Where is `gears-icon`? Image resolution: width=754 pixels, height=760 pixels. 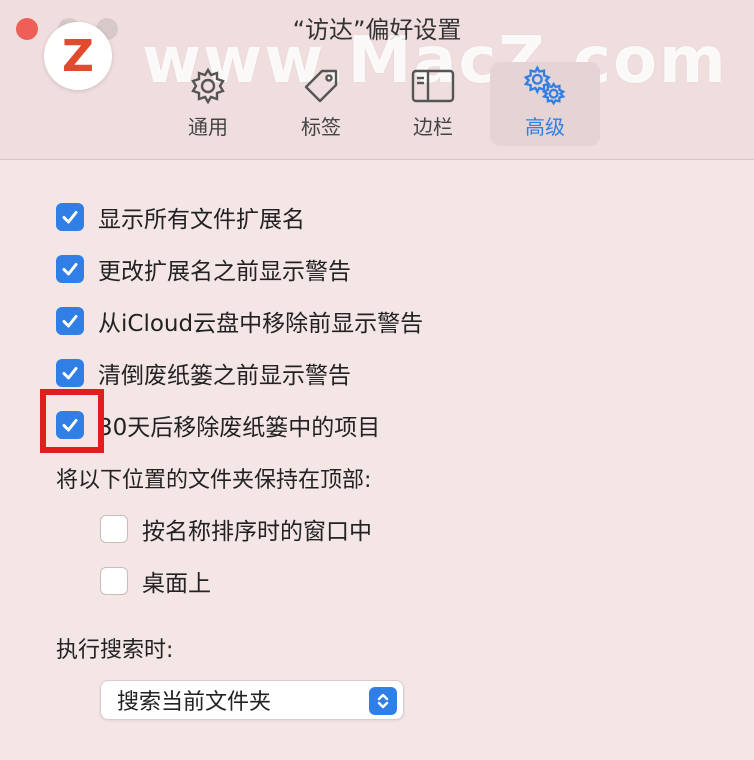 gears-icon is located at coordinates (545, 86).